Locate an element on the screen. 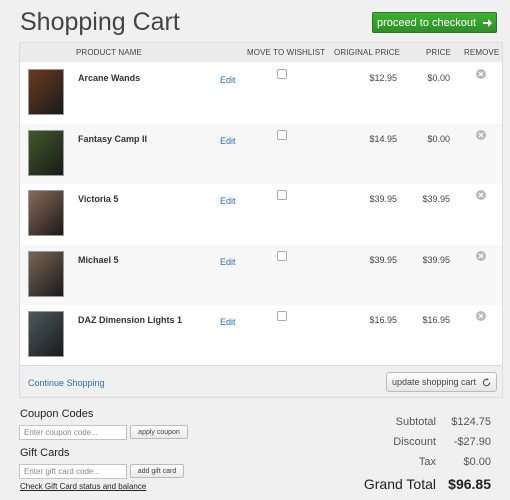  subtotal-label: Subtotal is located at coordinates (415, 422).